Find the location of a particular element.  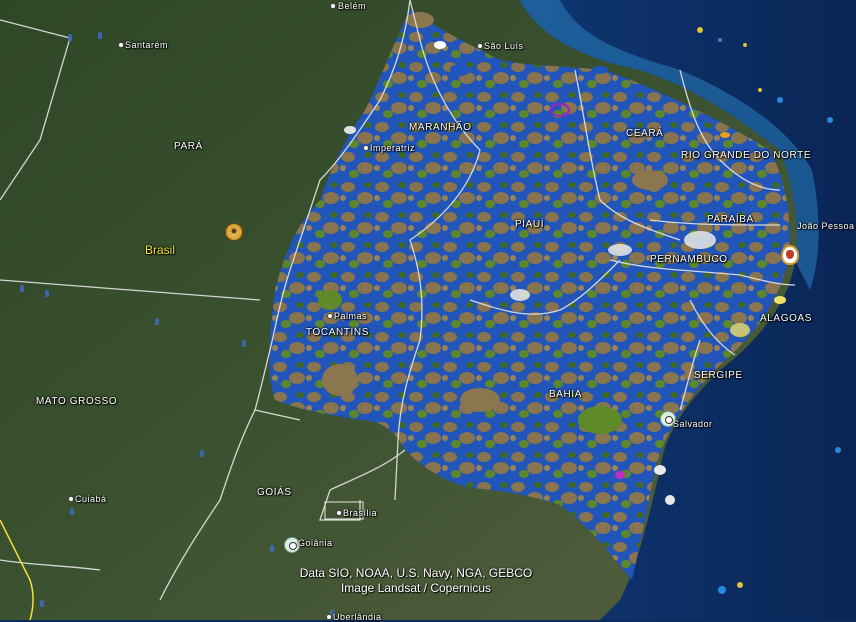

state-label-tocantins: TOCANTINS is located at coordinates (337, 332).